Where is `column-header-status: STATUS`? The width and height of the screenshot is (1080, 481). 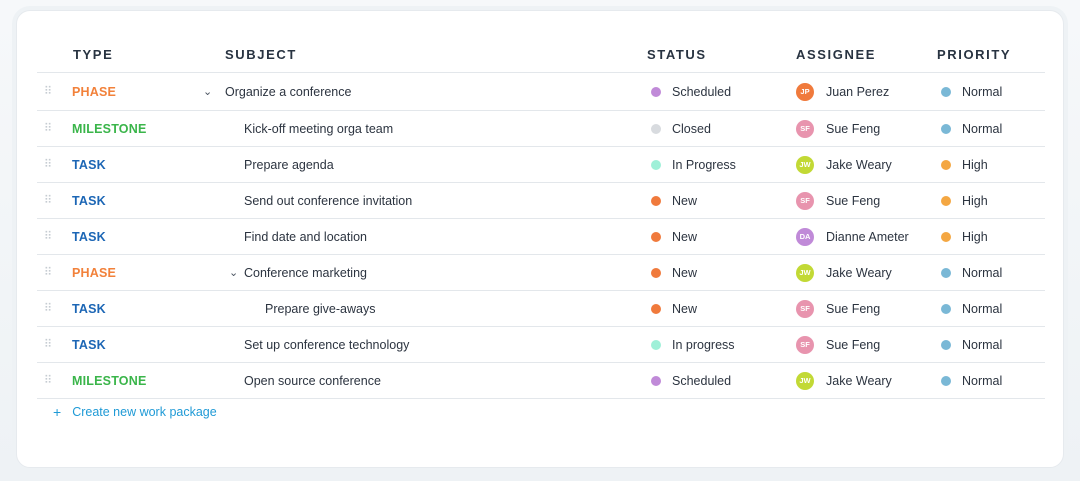
column-header-status: STATUS is located at coordinates (677, 54).